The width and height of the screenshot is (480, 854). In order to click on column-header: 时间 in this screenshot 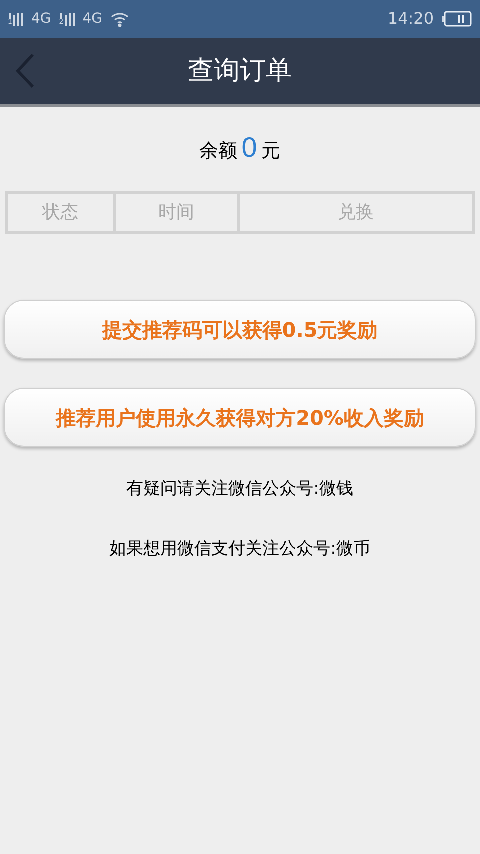, I will do `click(175, 212)`.